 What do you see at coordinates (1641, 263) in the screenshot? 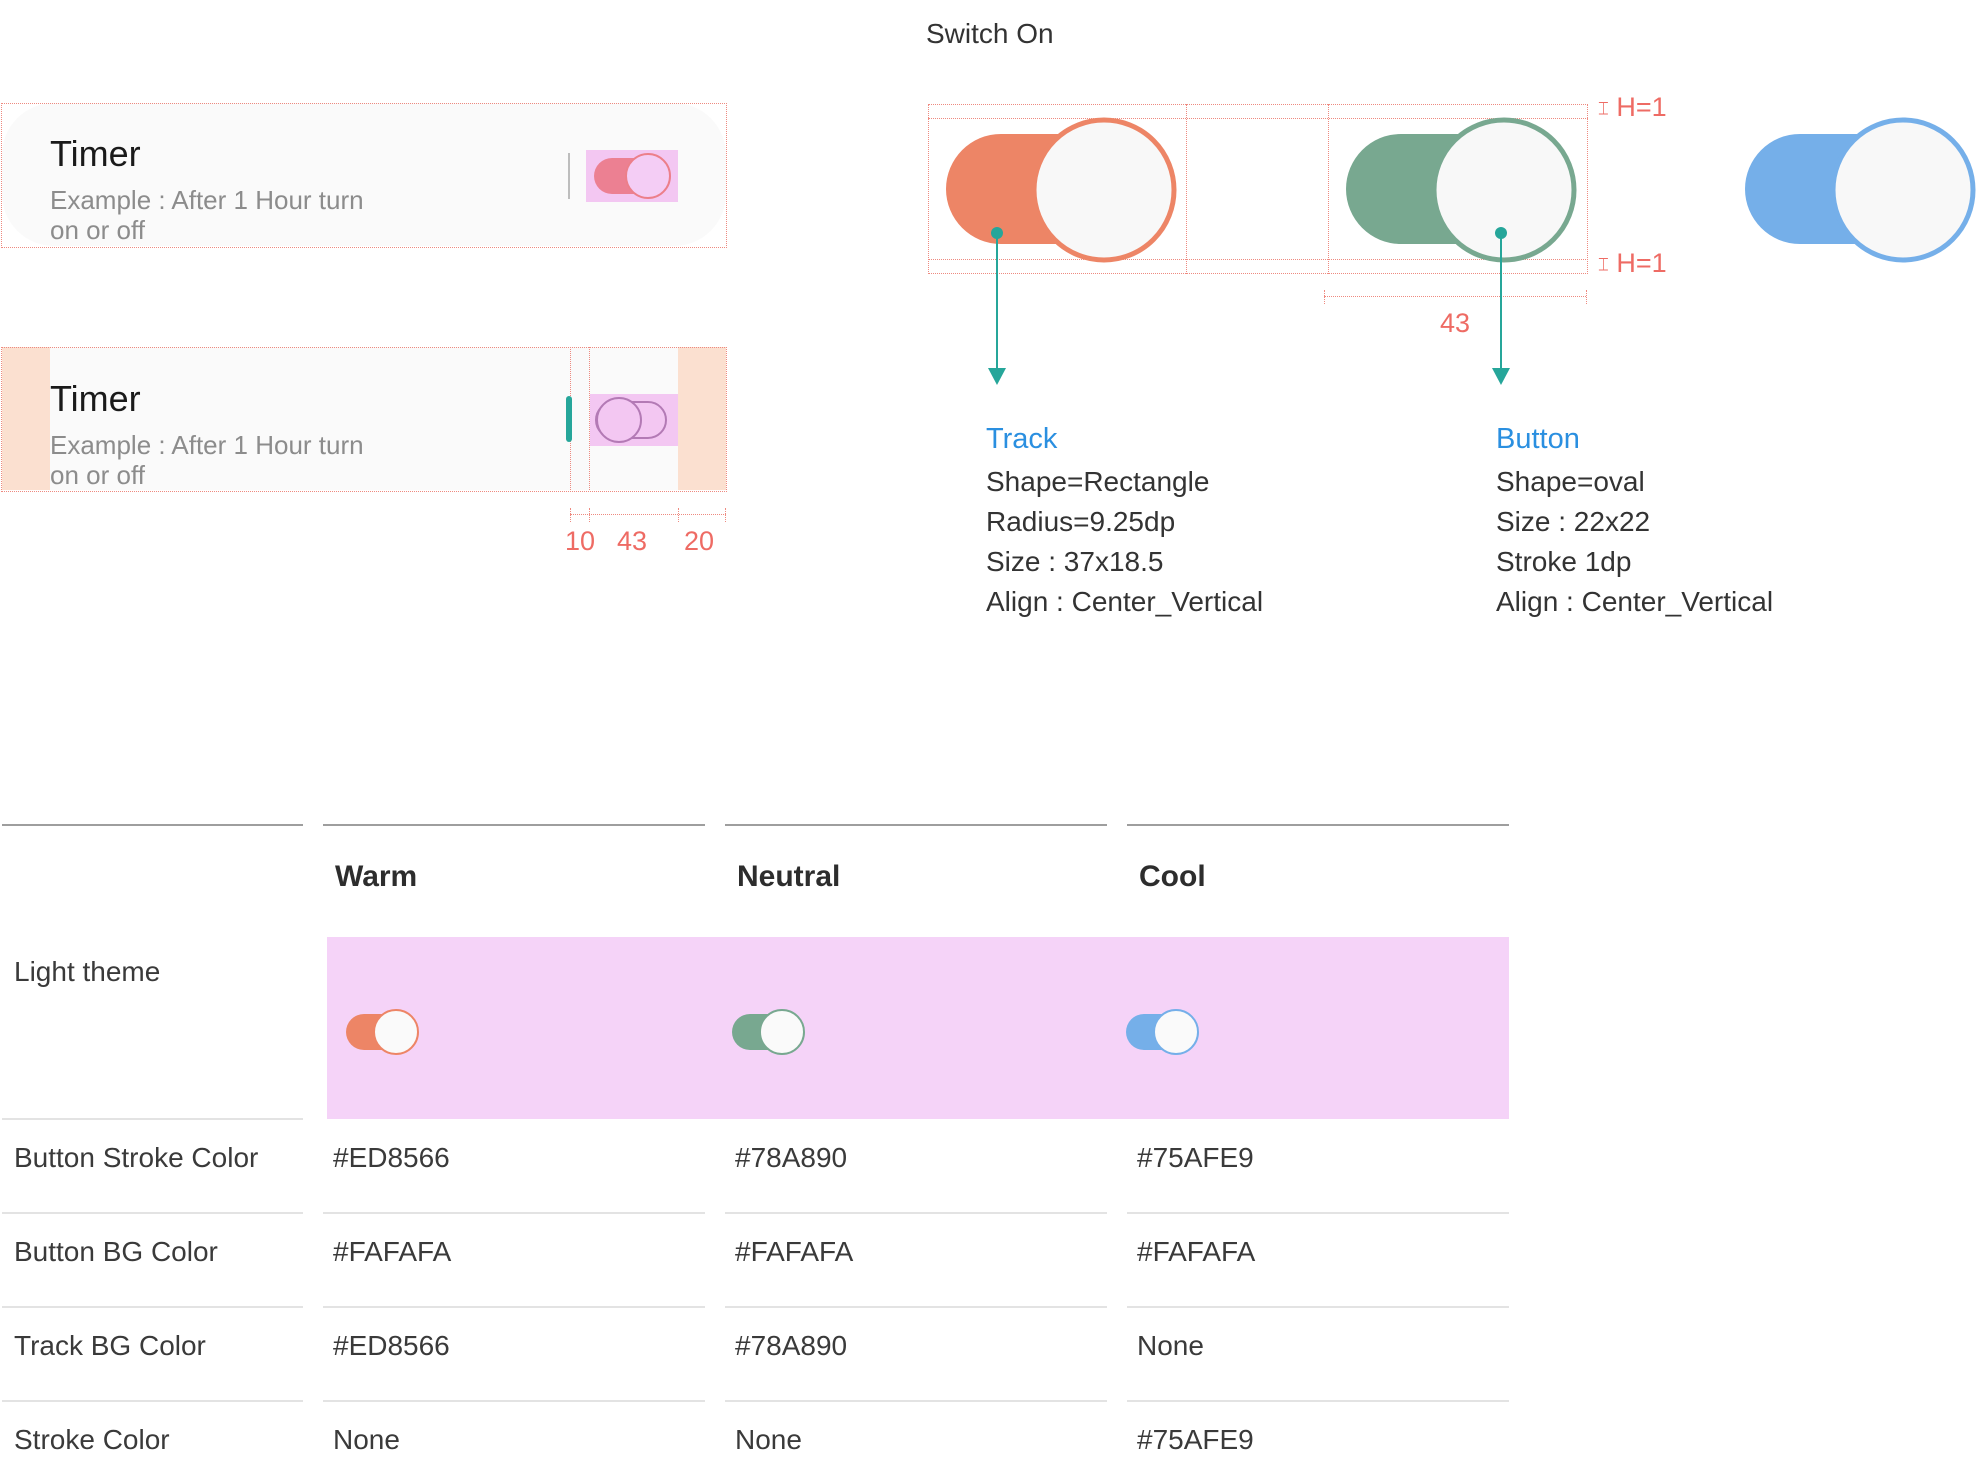
I see `height-label-bottom: H=1` at bounding box center [1641, 263].